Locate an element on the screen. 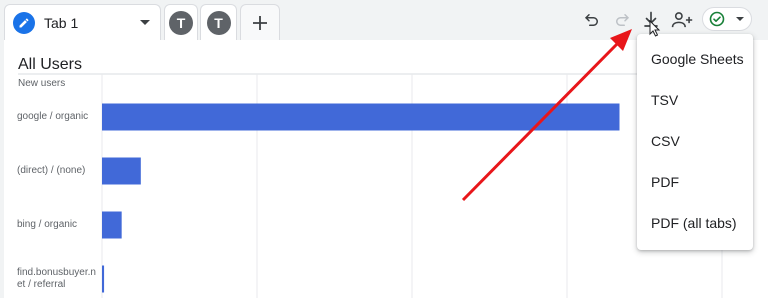  tab-2-avatar: T is located at coordinates (181, 22).